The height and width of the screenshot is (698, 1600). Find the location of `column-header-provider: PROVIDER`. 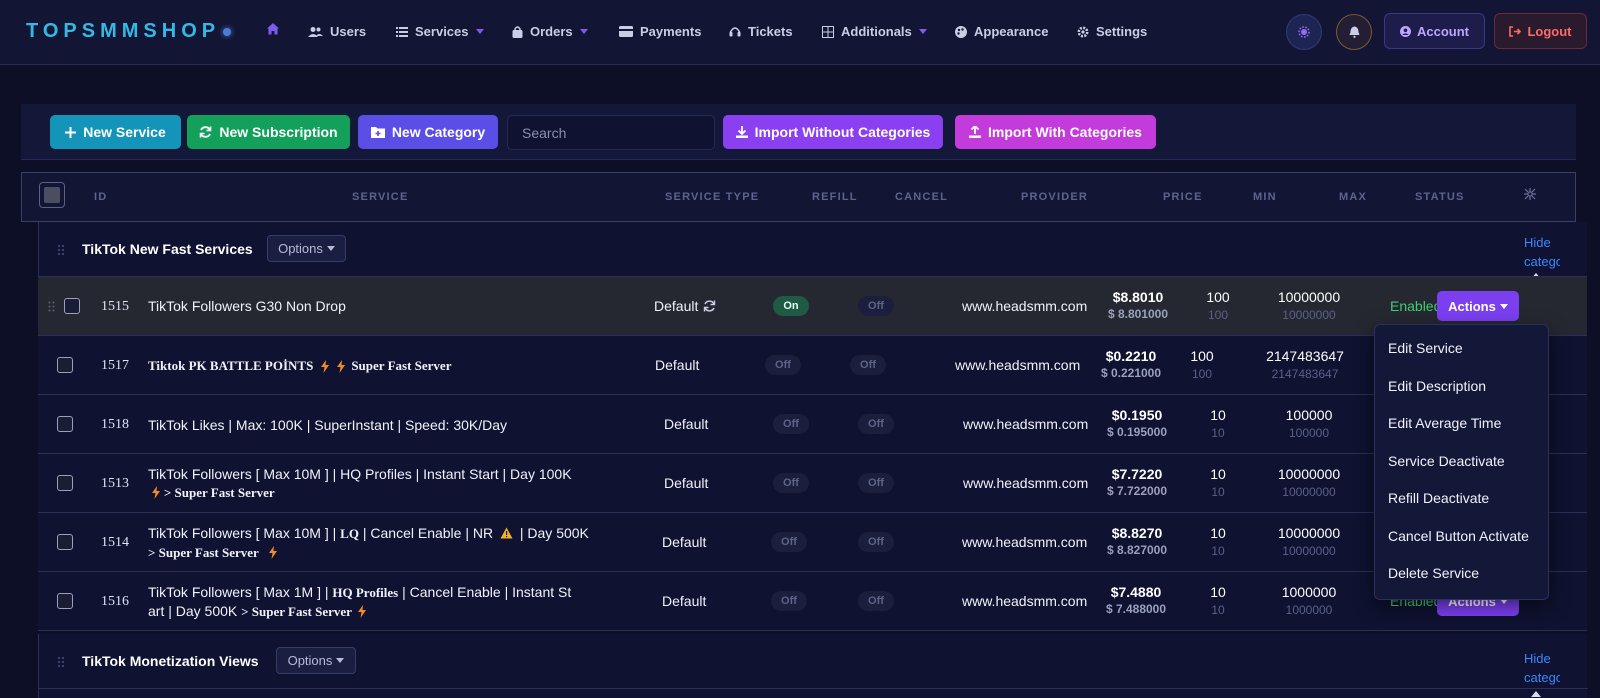

column-header-provider: PROVIDER is located at coordinates (1054, 197).